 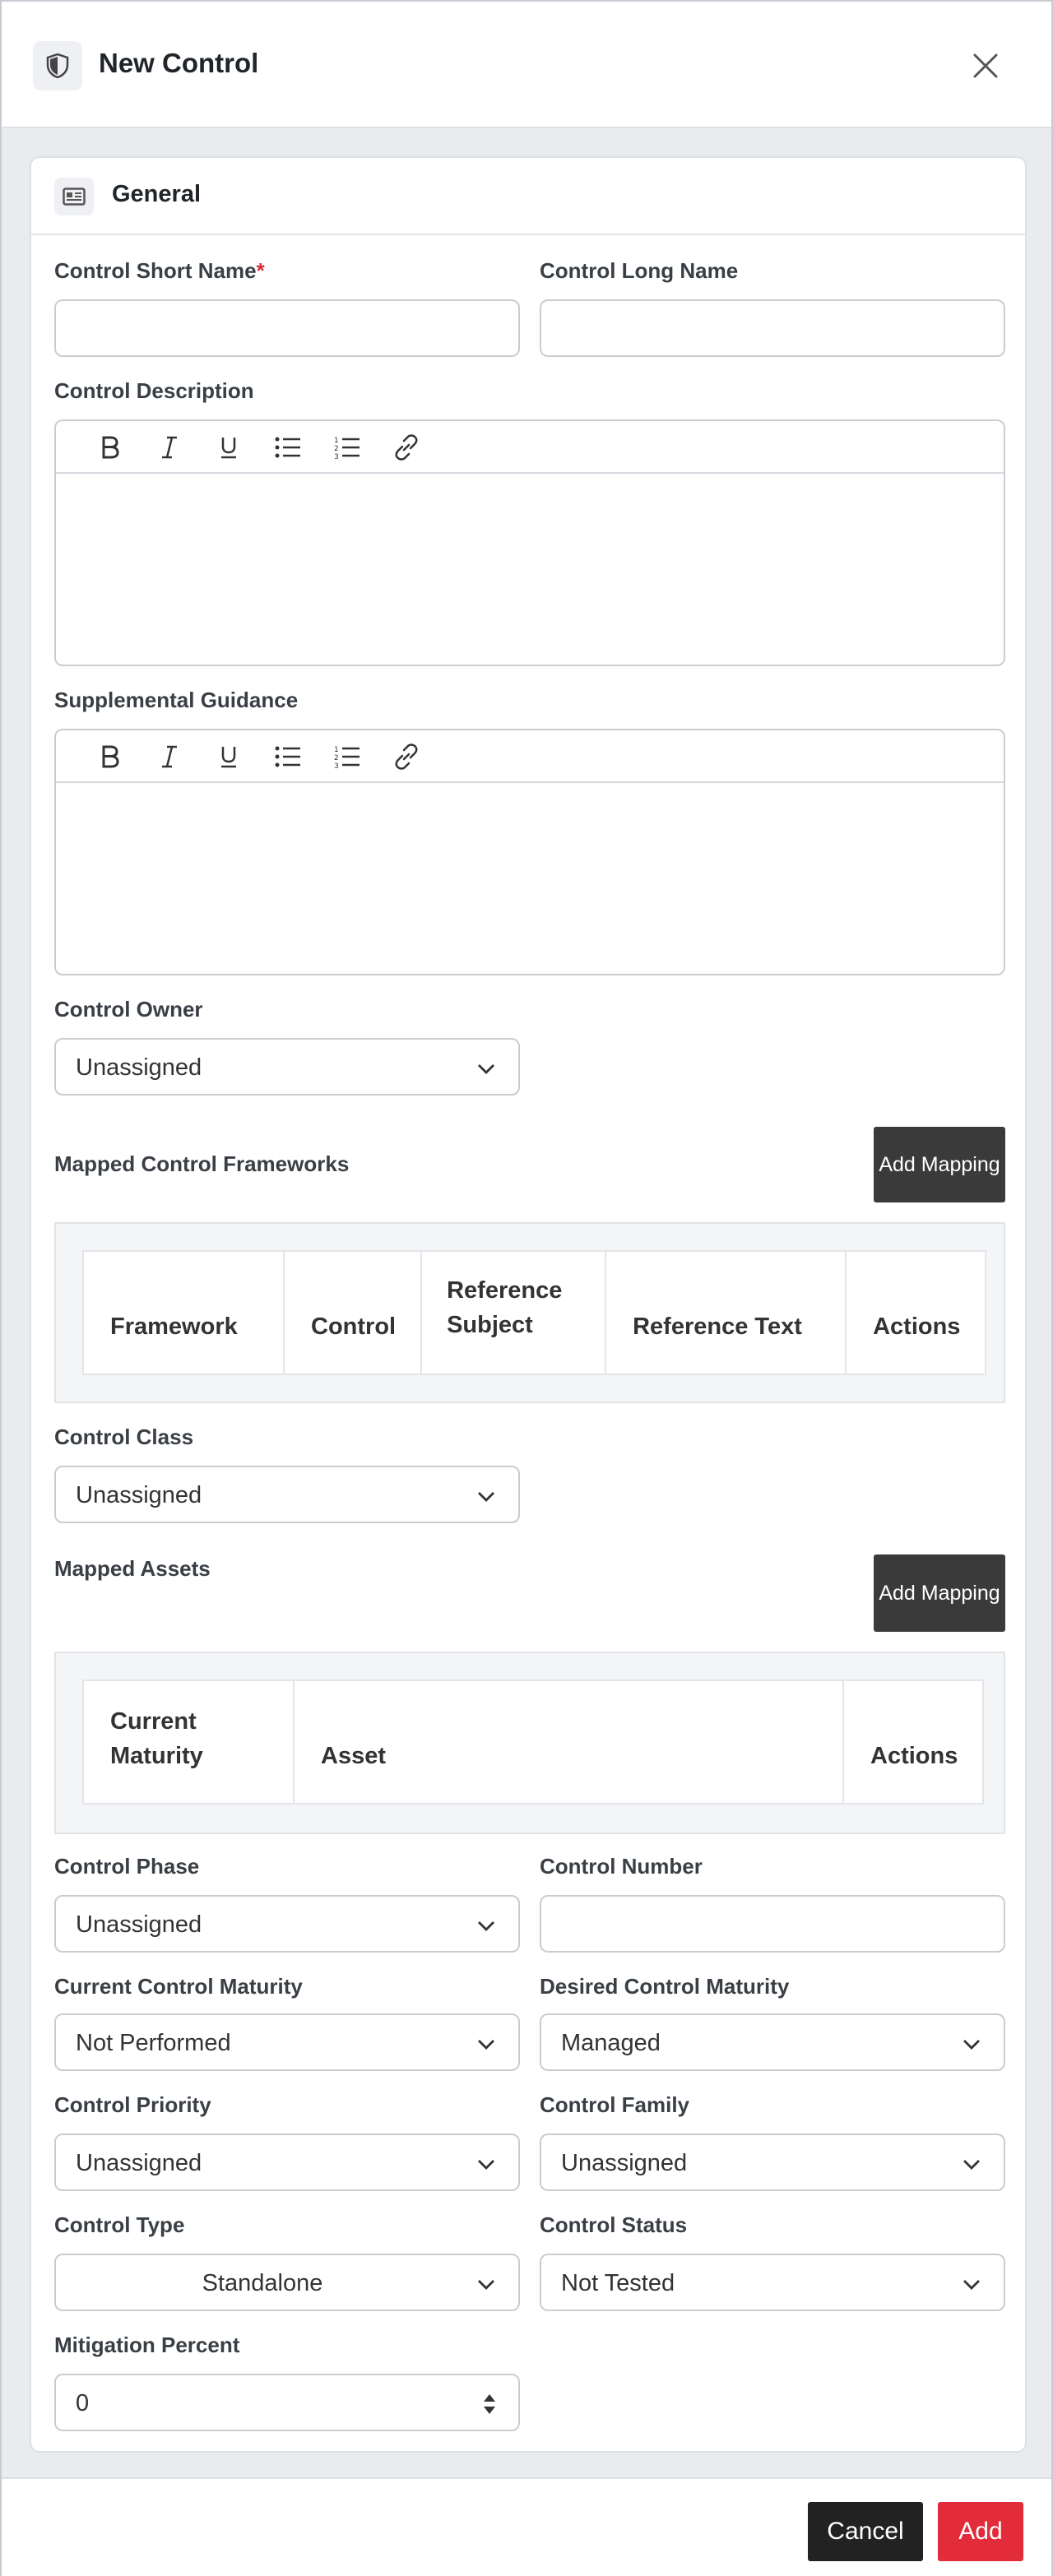 I want to click on column-asset-actions: Actions, so click(x=913, y=1742).